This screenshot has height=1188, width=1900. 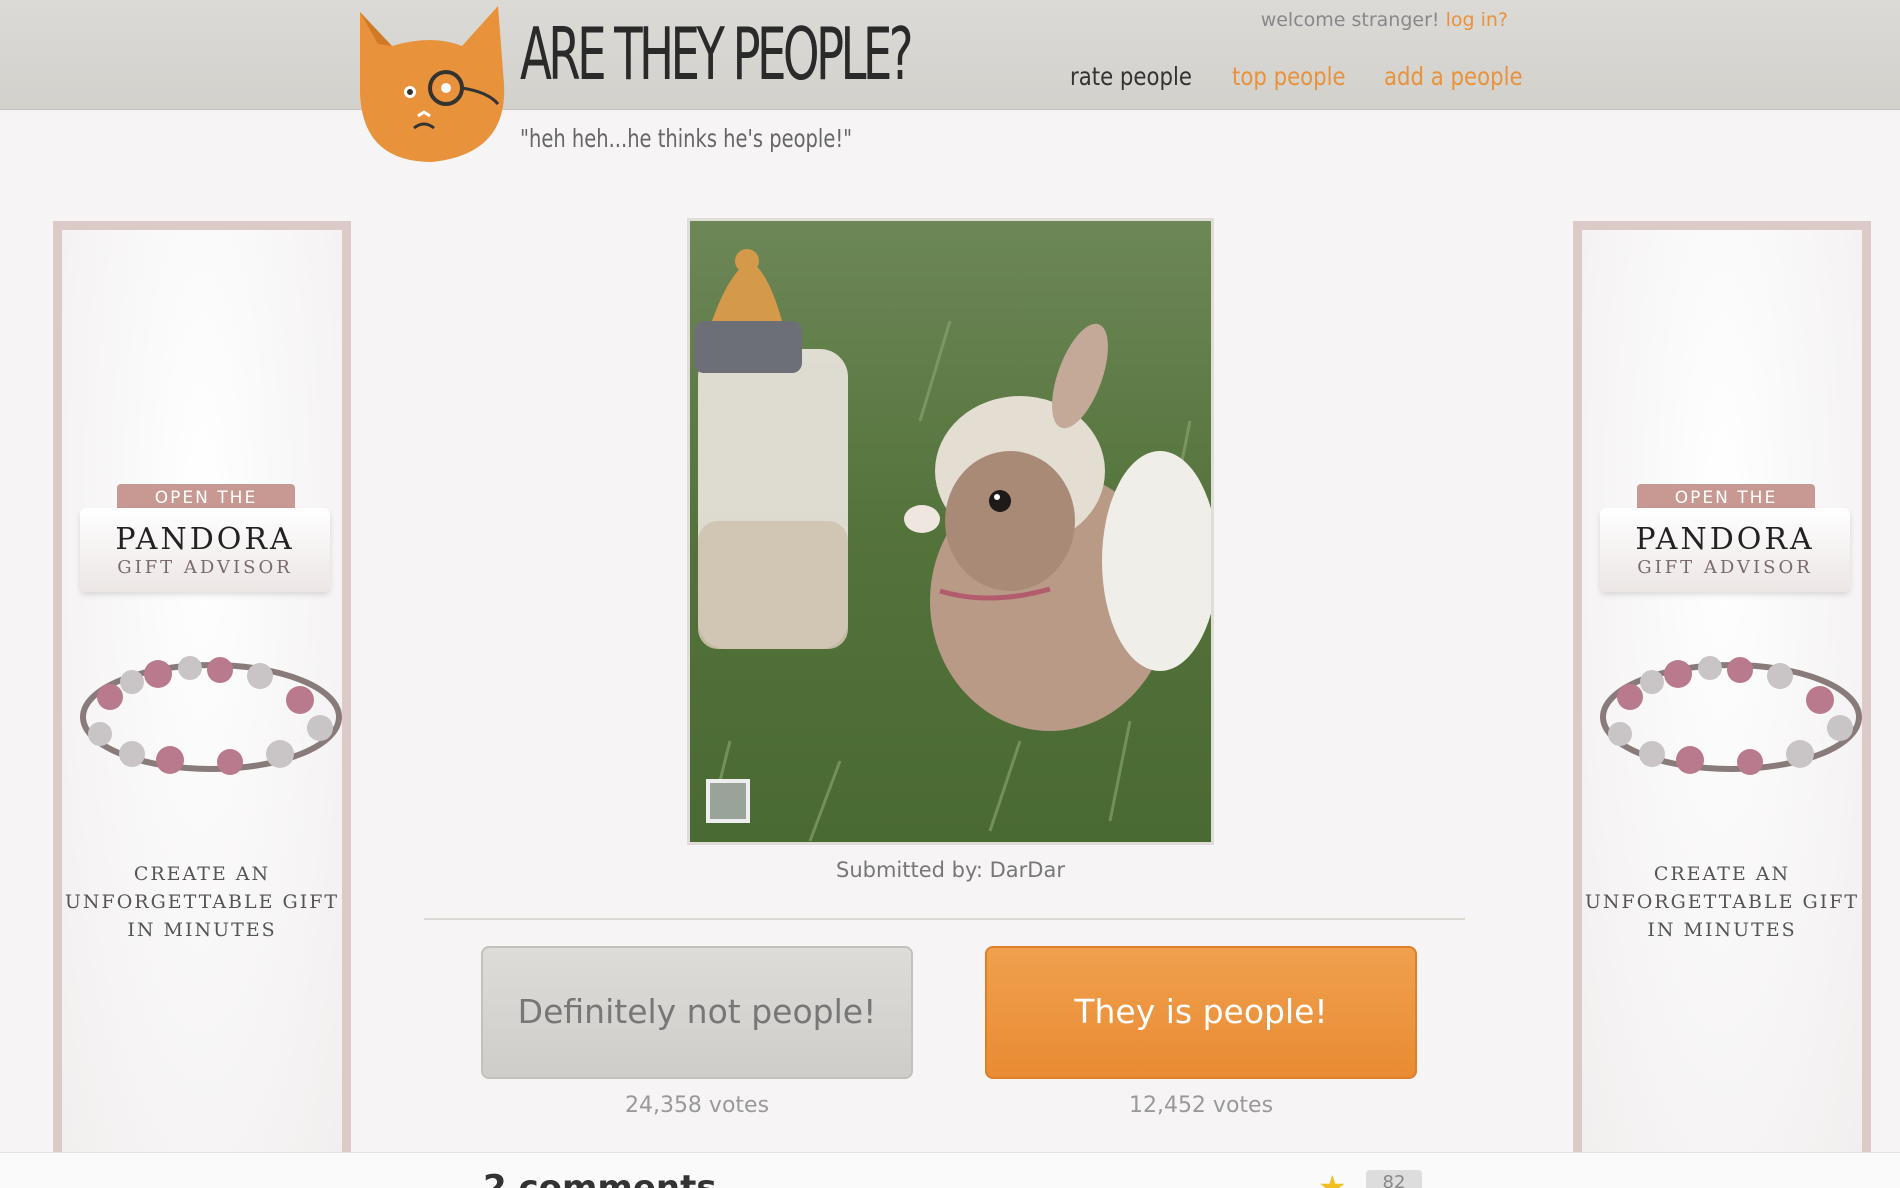 I want to click on nav-top-people: top people, so click(x=1289, y=76).